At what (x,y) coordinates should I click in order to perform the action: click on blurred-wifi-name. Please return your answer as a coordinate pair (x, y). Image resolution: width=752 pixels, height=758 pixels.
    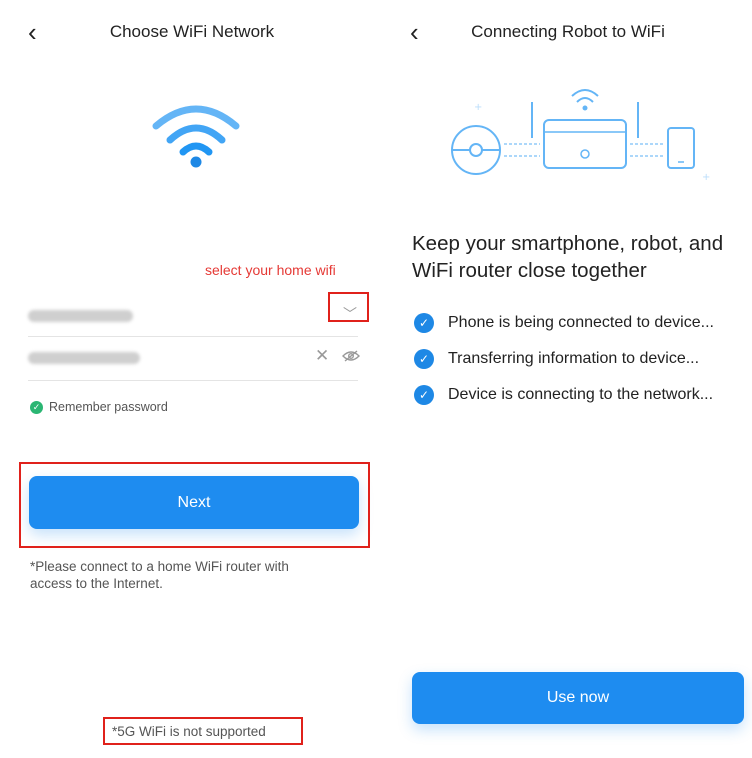
    Looking at the image, I should click on (80, 316).